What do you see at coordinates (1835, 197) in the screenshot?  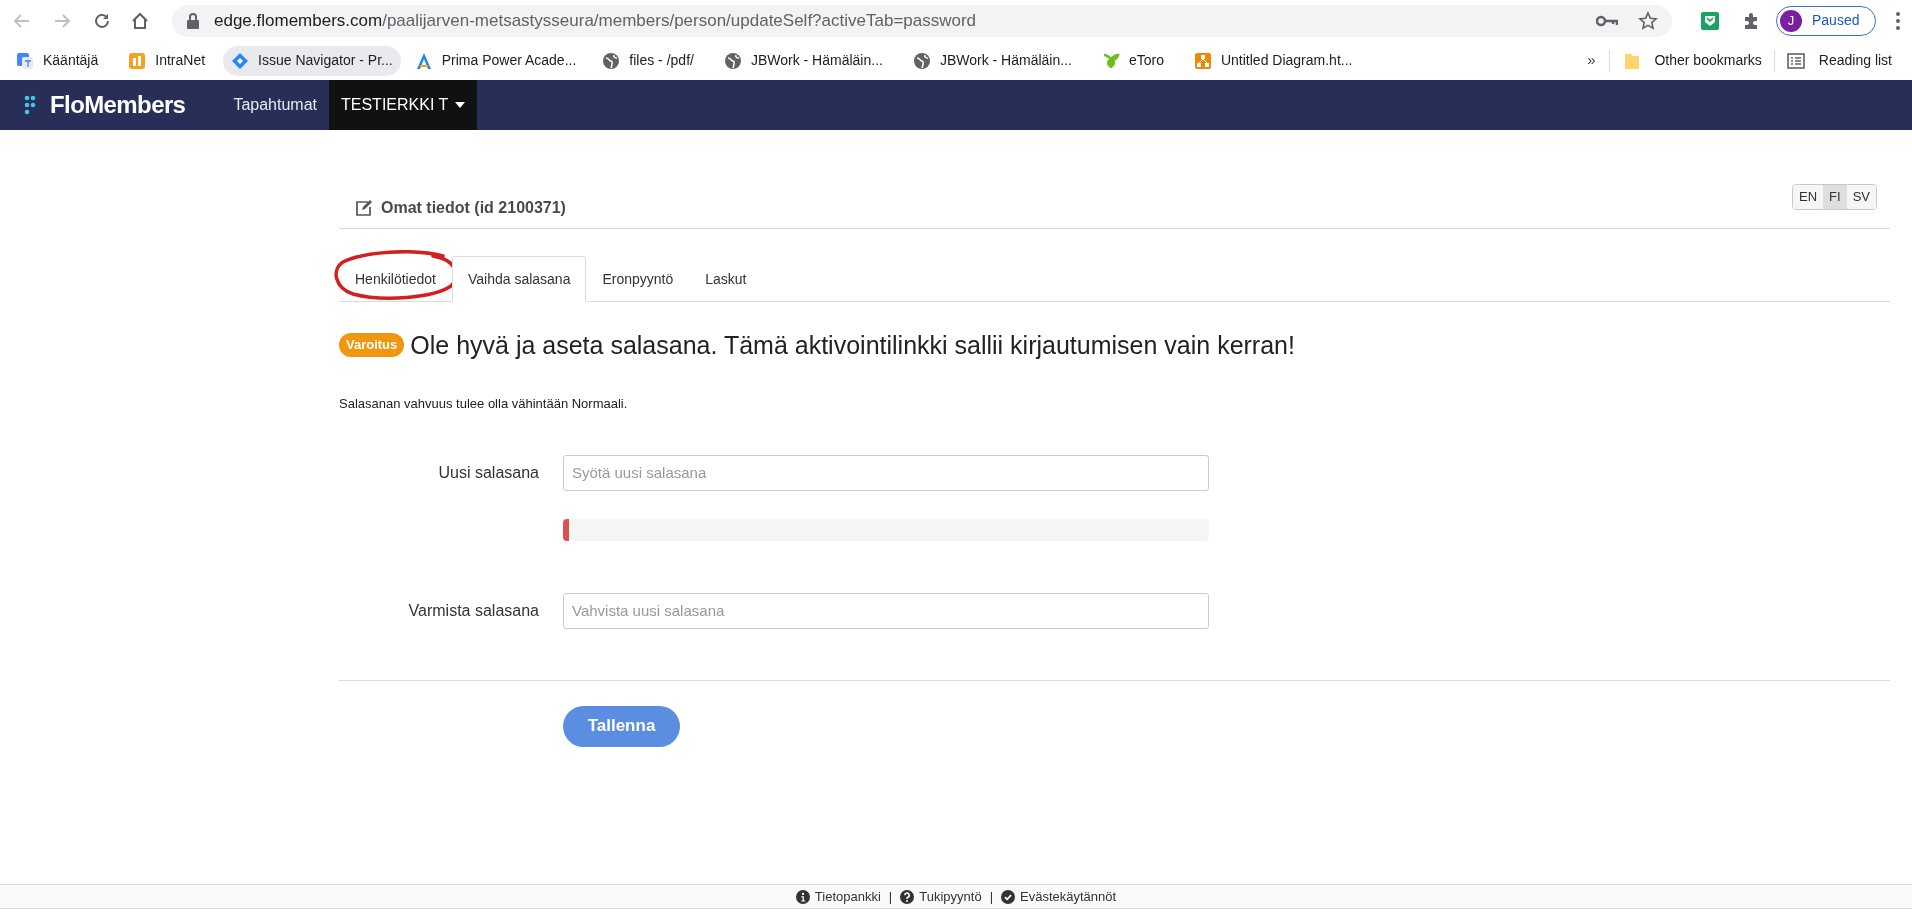 I see `language-button: FI` at bounding box center [1835, 197].